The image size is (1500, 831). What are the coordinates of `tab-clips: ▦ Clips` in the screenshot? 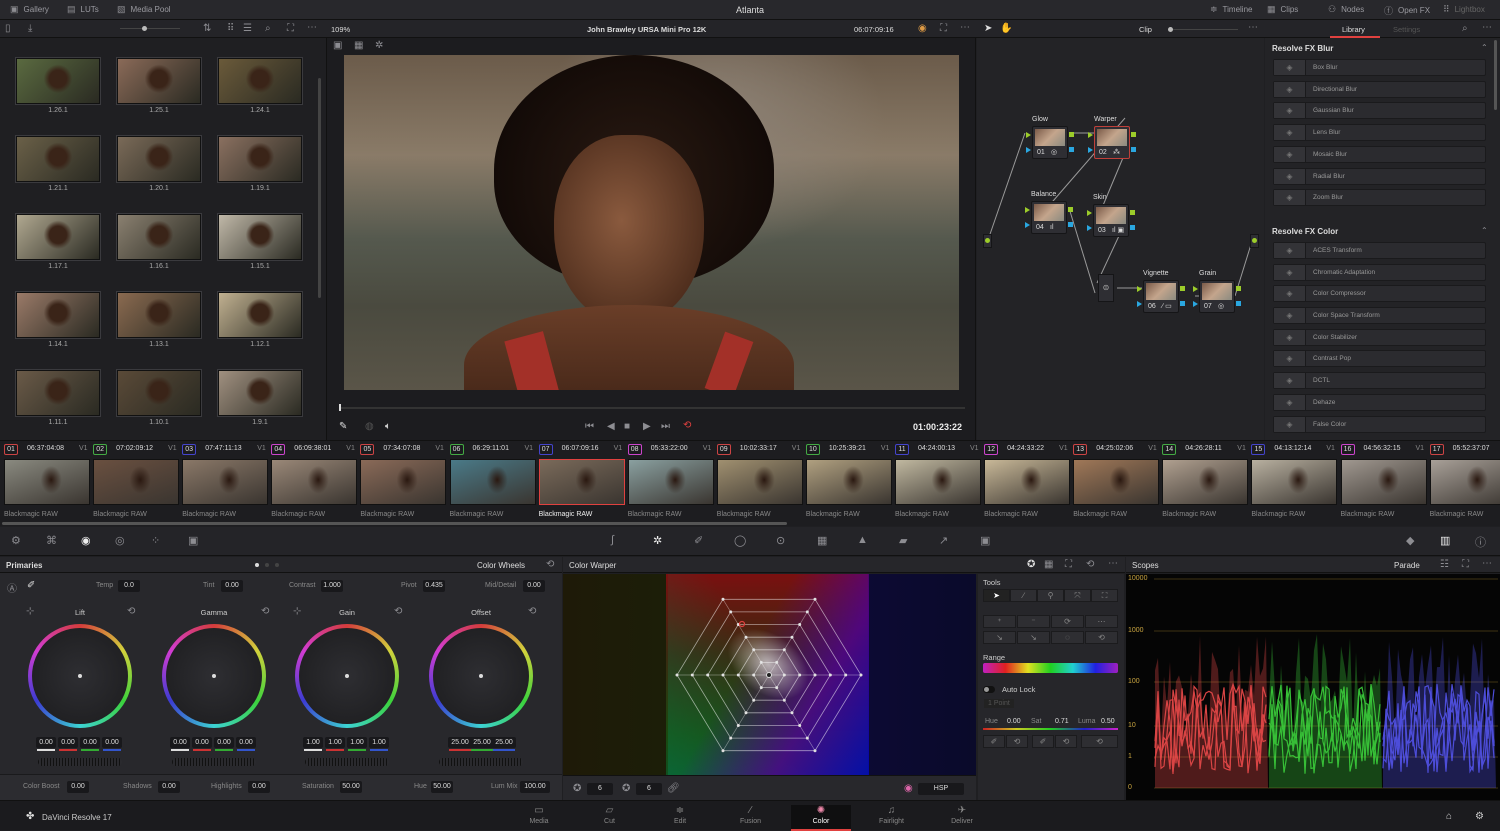 It's located at (1282, 9).